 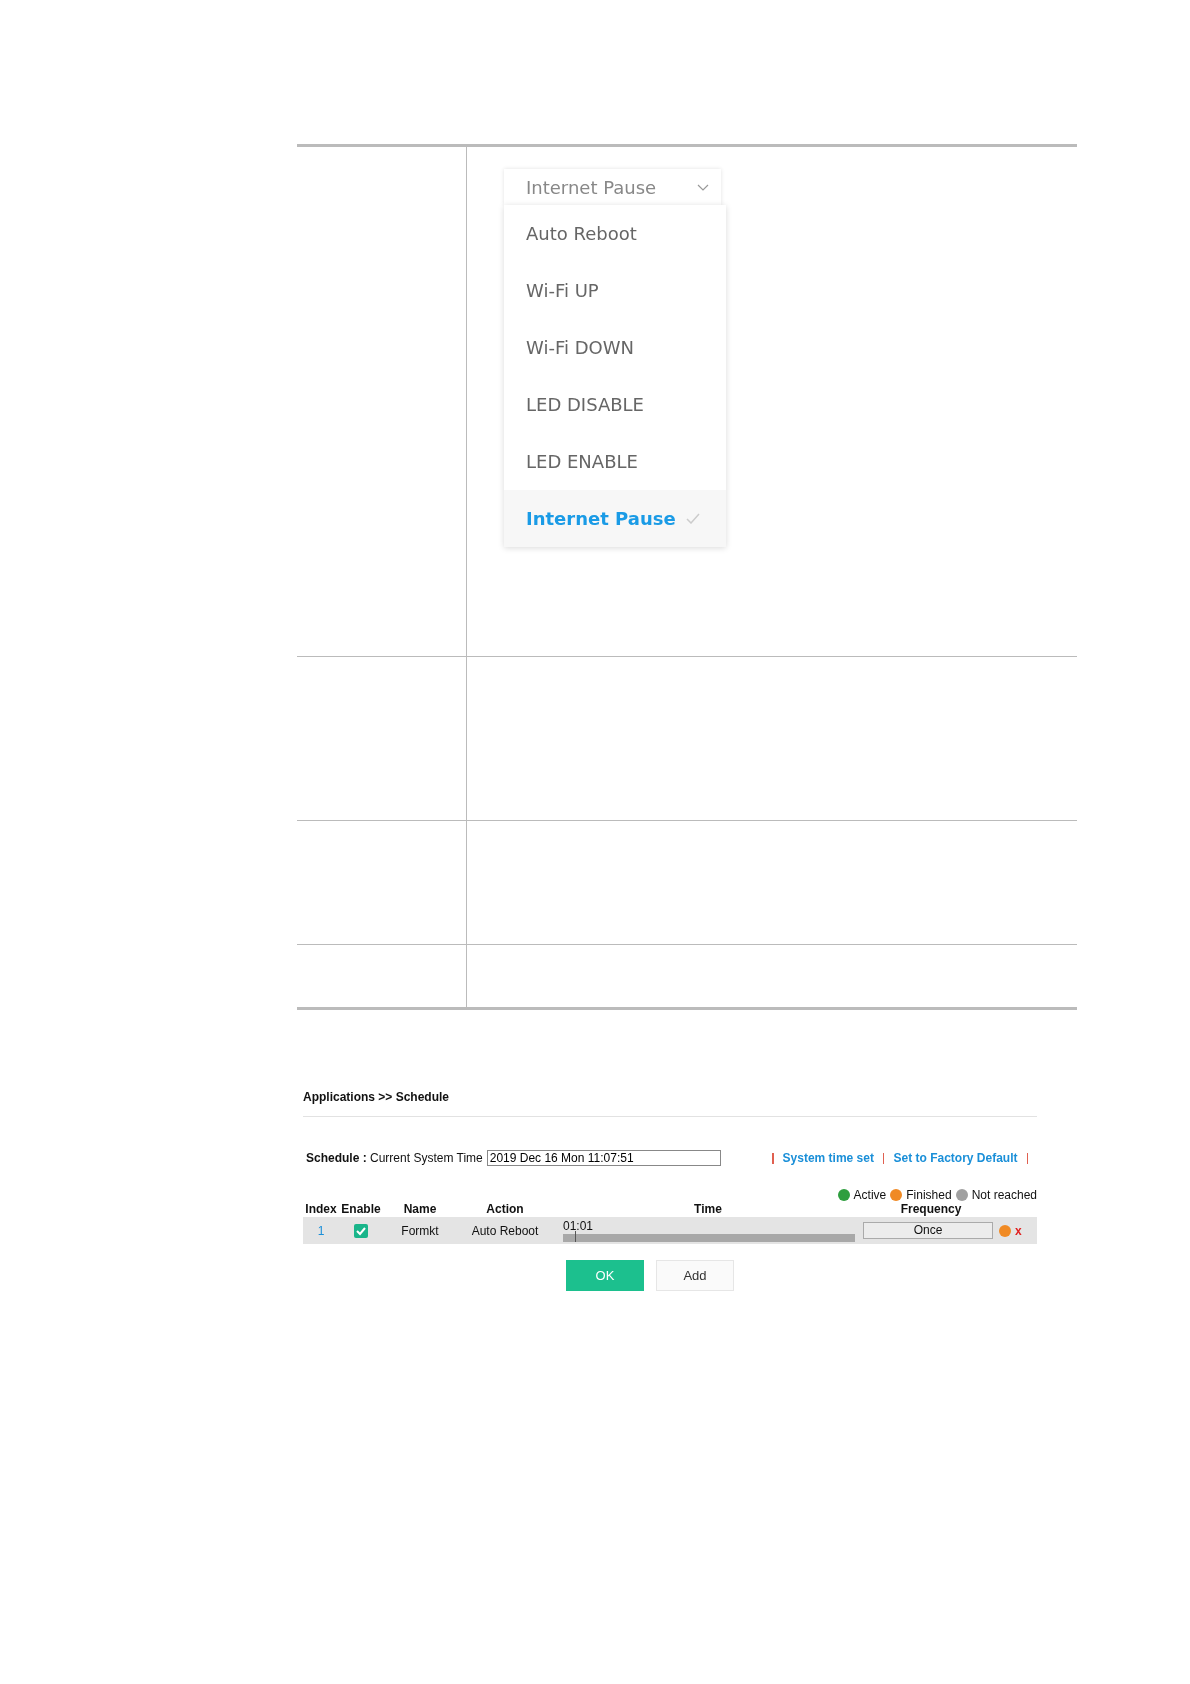 What do you see at coordinates (931, 1209) in the screenshot?
I see `column-header: Frequency` at bounding box center [931, 1209].